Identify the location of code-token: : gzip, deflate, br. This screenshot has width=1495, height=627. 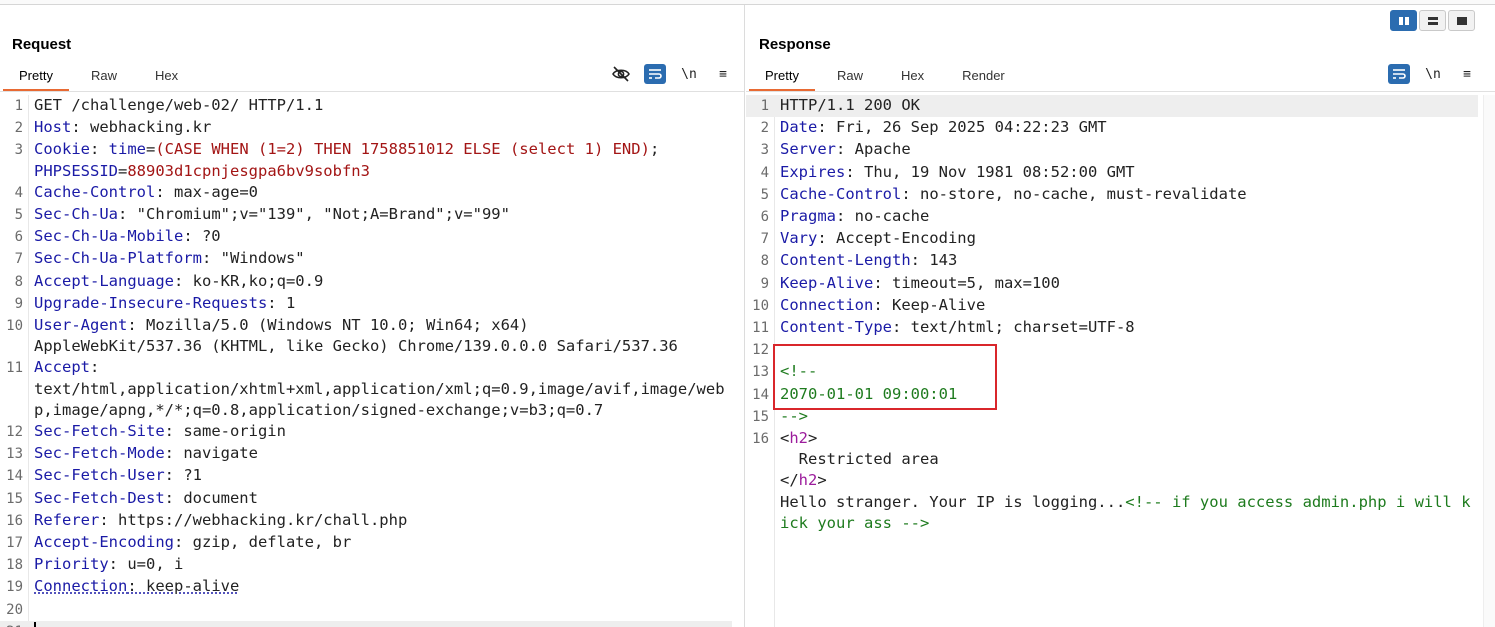
(262, 542).